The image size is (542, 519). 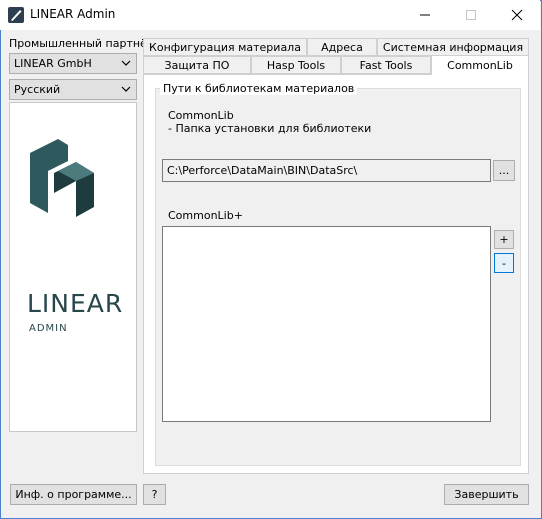 What do you see at coordinates (62, 178) in the screenshot?
I see `linear-logo-icon` at bounding box center [62, 178].